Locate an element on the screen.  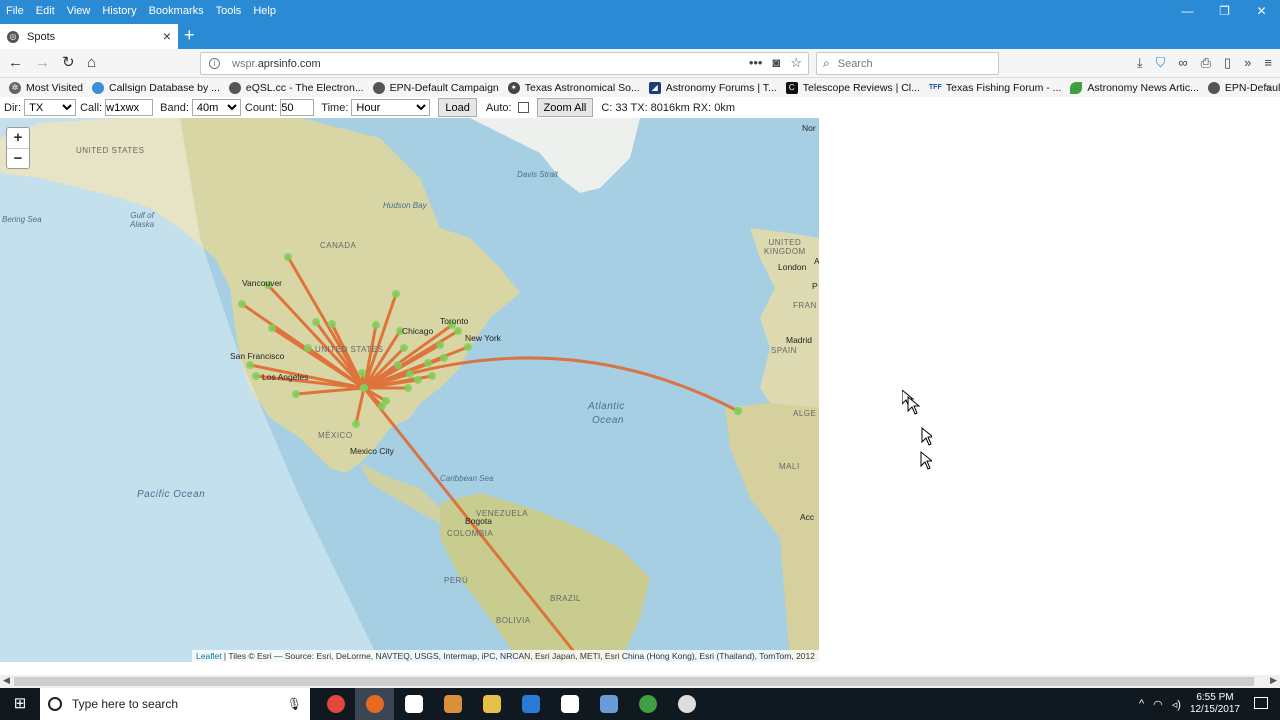
map-label-san-francisco: San Francisco is located at coordinates (257, 356).